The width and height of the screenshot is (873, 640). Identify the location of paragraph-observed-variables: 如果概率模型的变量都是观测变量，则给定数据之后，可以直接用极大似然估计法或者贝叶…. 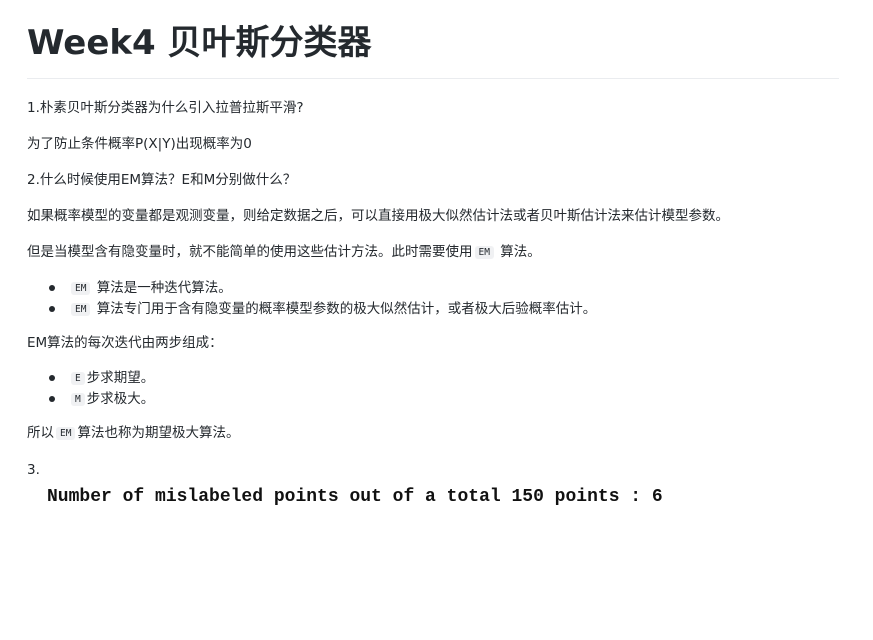
(378, 216).